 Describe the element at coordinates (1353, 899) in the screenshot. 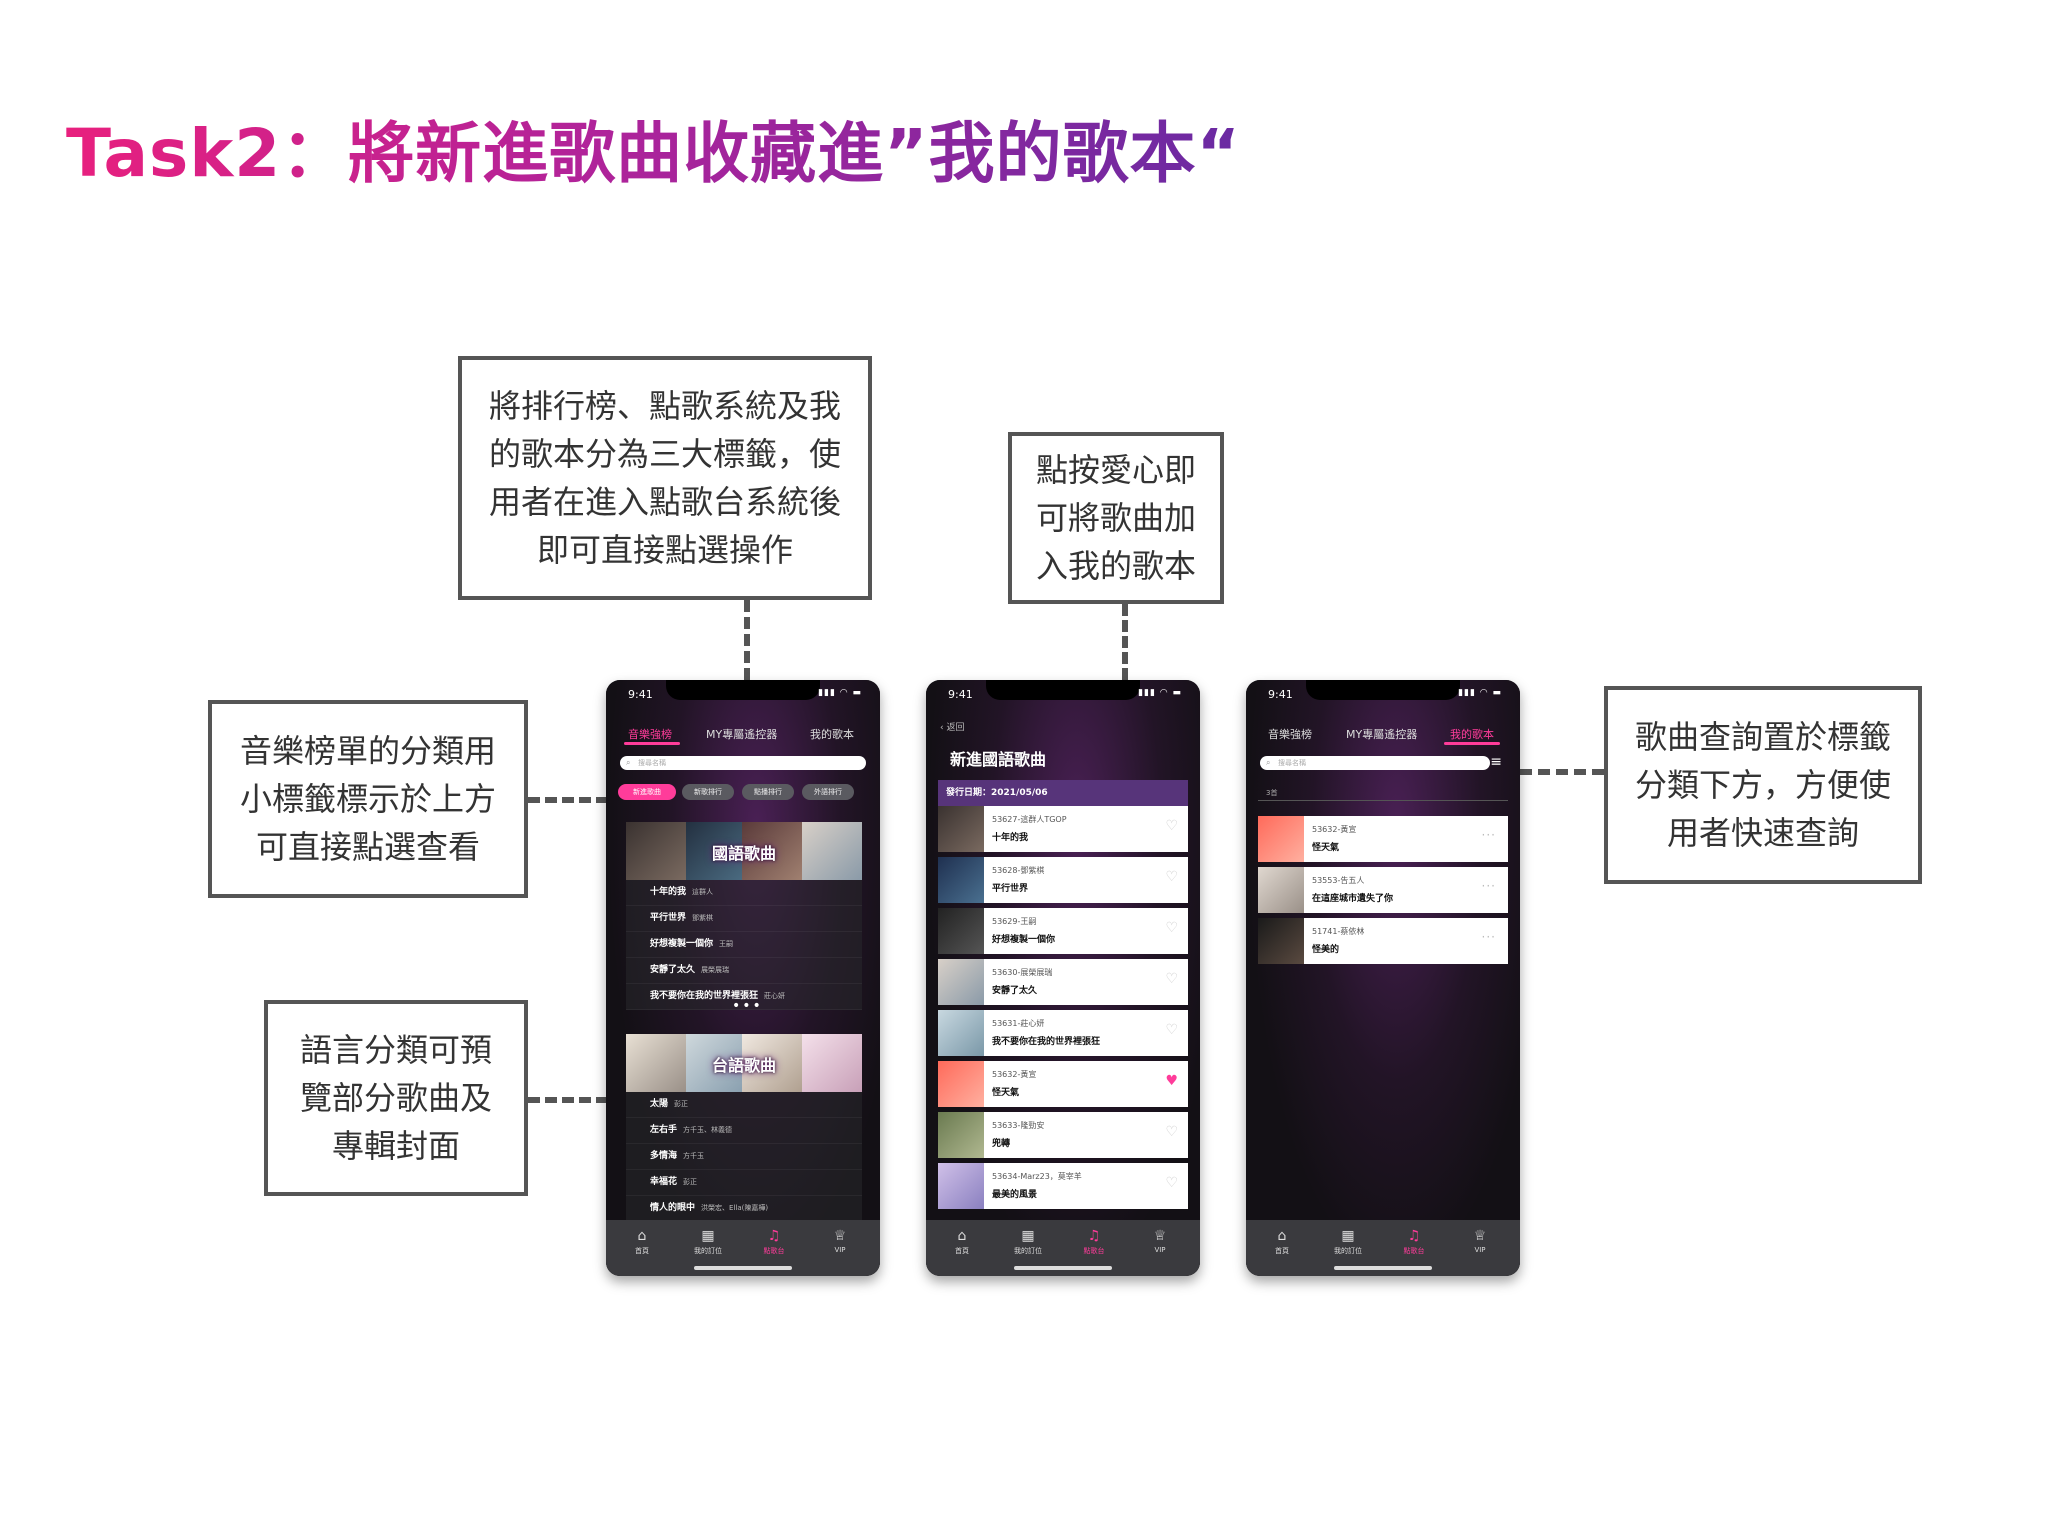

I see `song-title: 在這座城市遺失了你` at that location.